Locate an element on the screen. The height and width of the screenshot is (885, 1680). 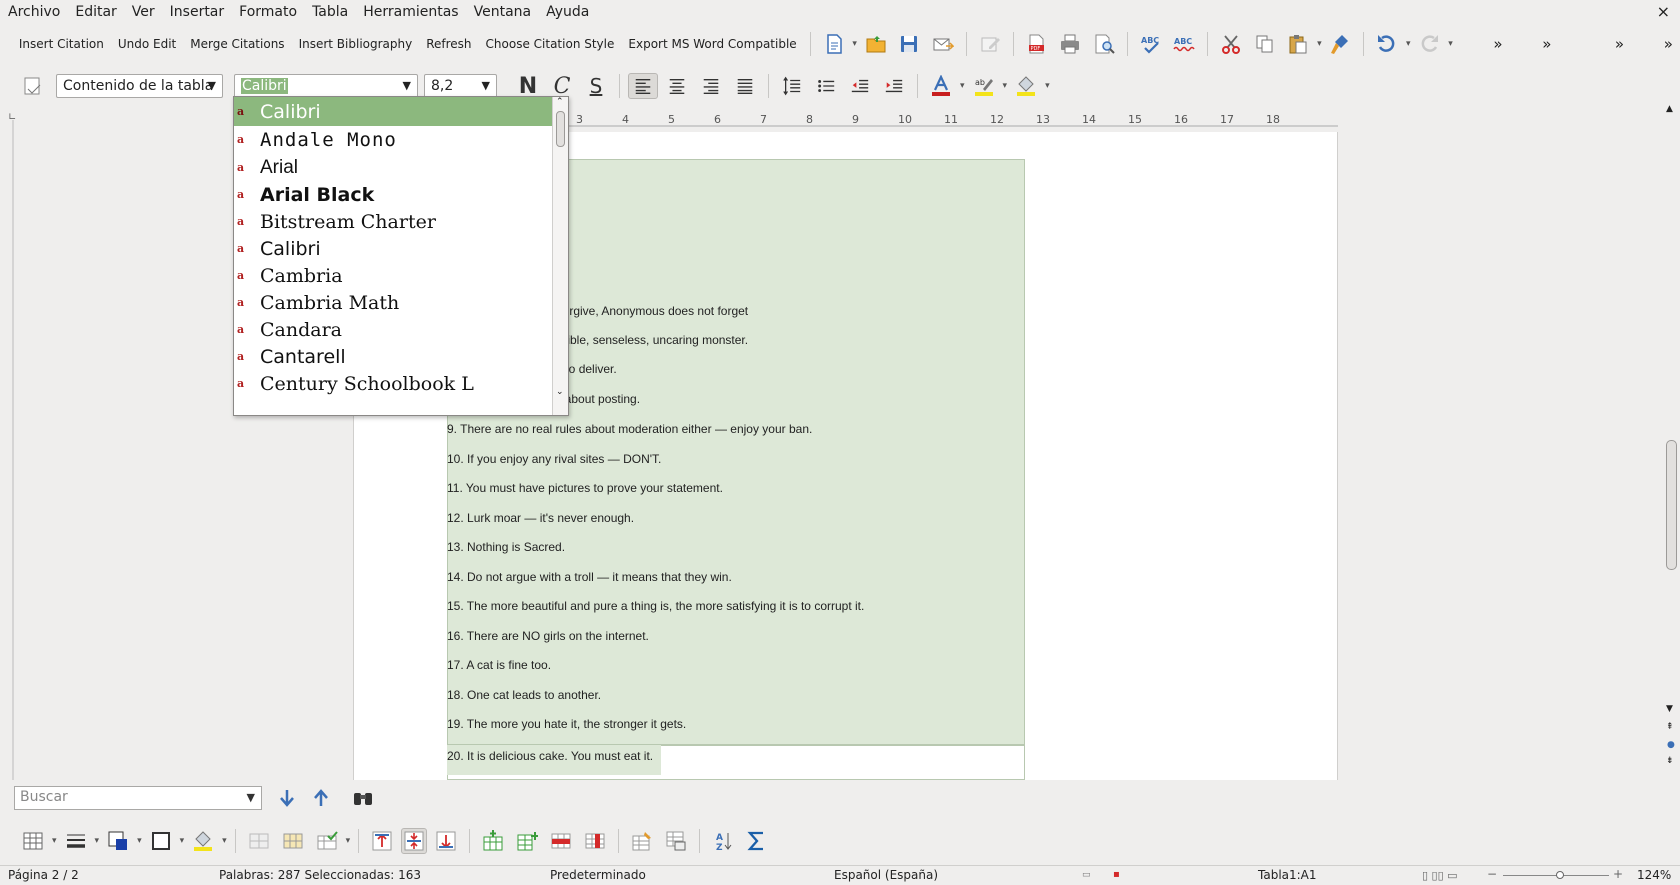
align-left-button is located at coordinates (643, 86).